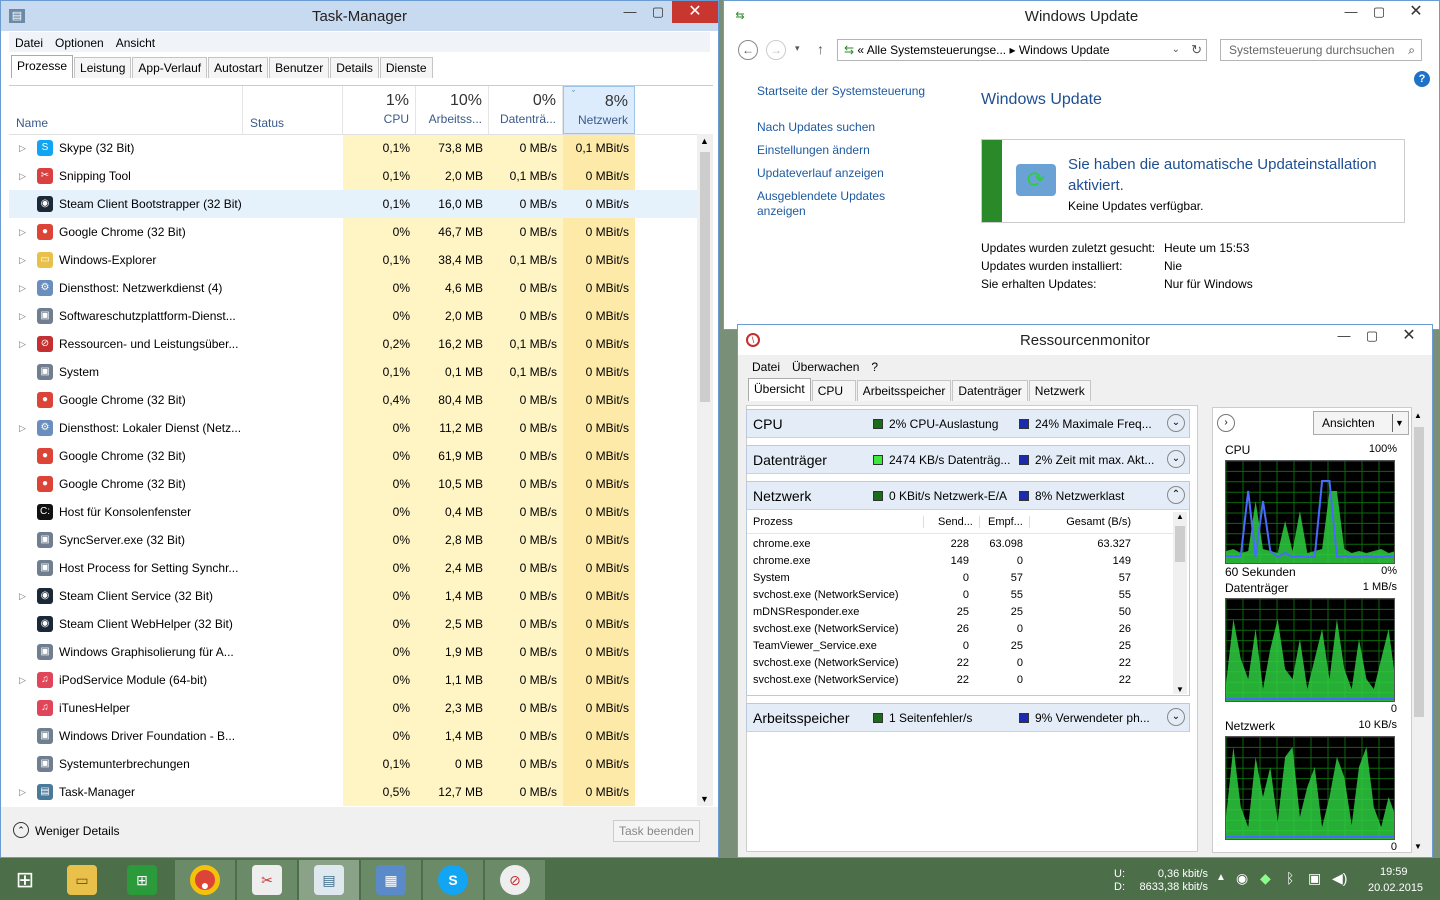 The width and height of the screenshot is (1440, 900). What do you see at coordinates (704, 799) in the screenshot?
I see `scroll-down-icon: ▼` at bounding box center [704, 799].